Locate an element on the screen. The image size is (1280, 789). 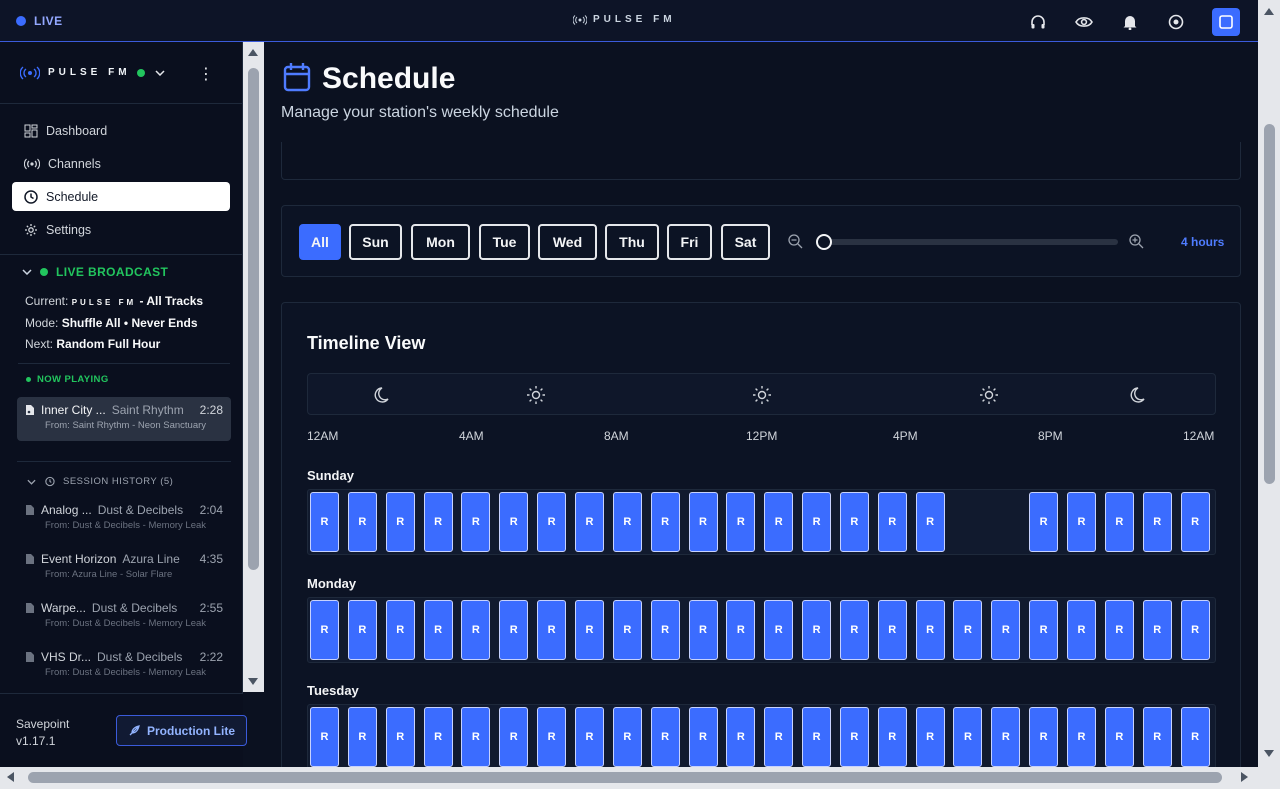
page-vertical-scrollbar is located at coordinates (1269, 383).